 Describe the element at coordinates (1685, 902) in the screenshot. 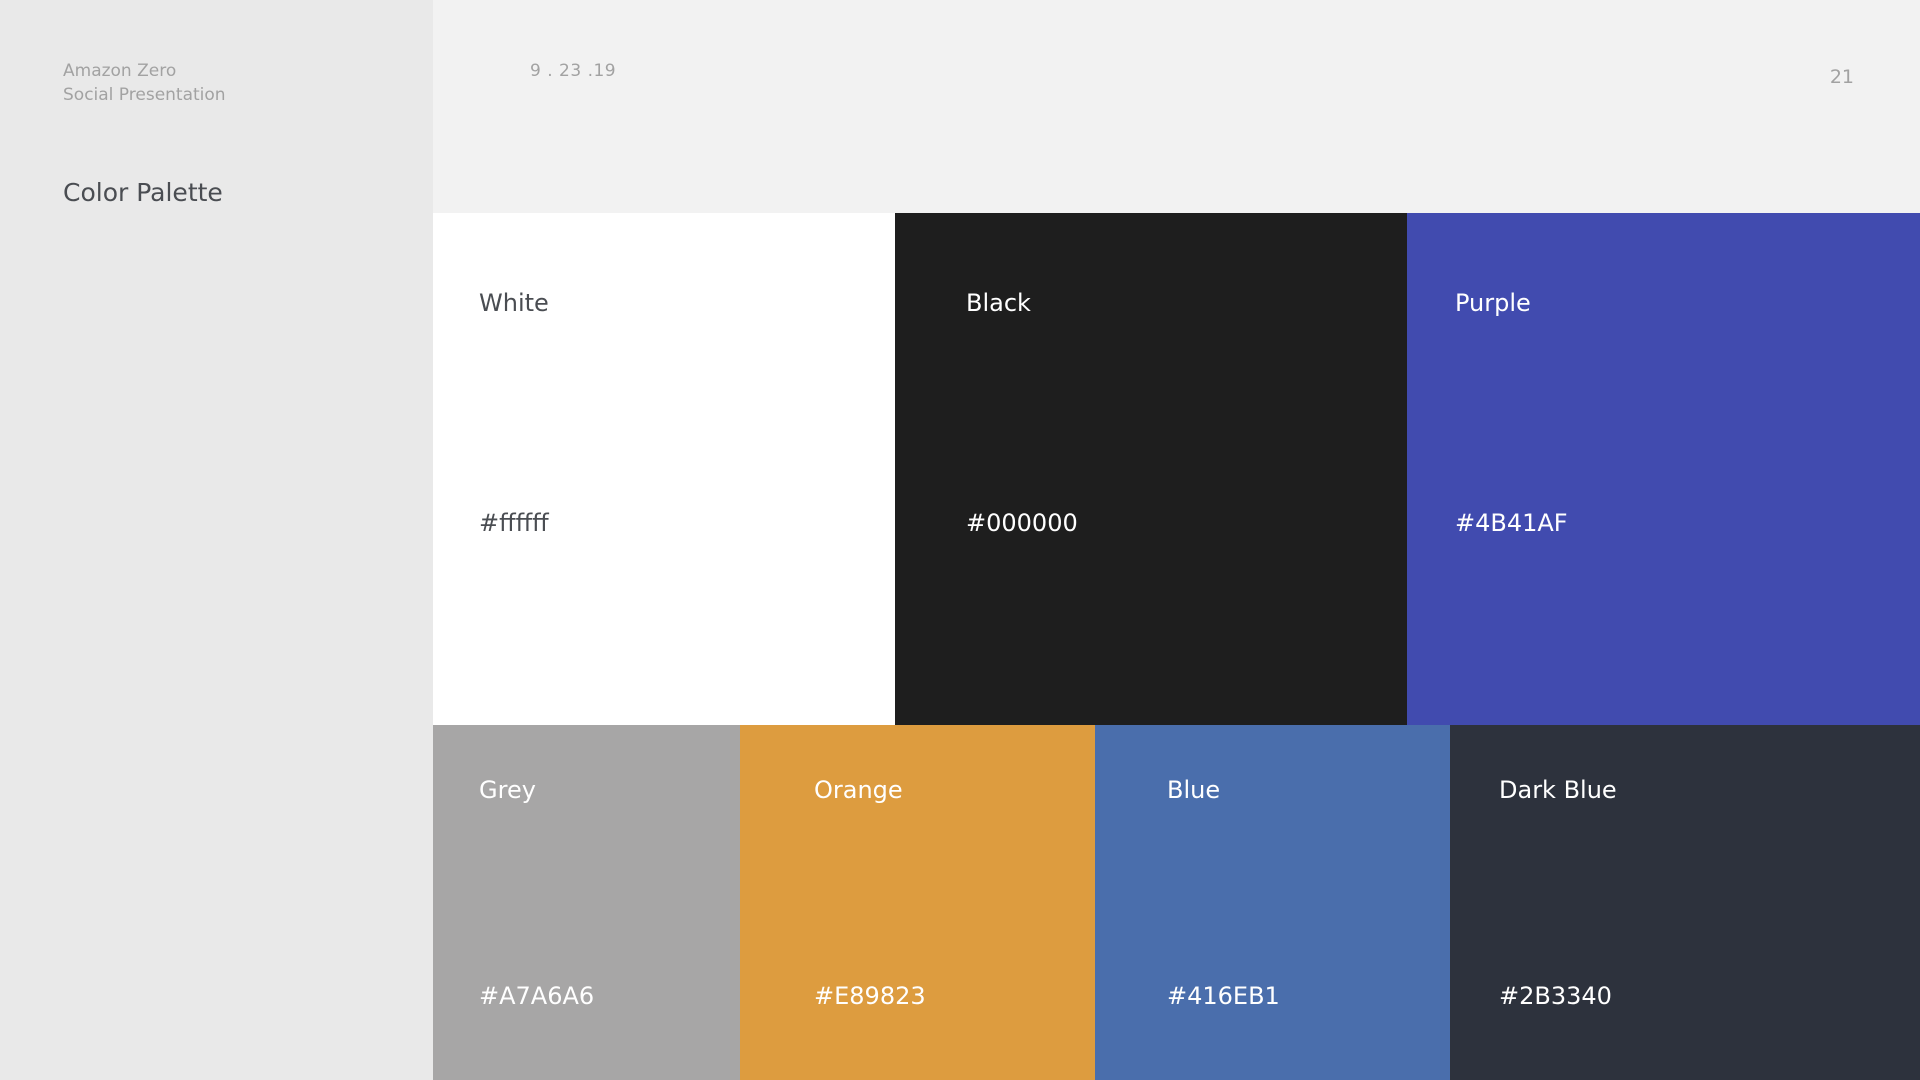

I see `swatch-dark-blue: Dark Blue #2B3340` at that location.